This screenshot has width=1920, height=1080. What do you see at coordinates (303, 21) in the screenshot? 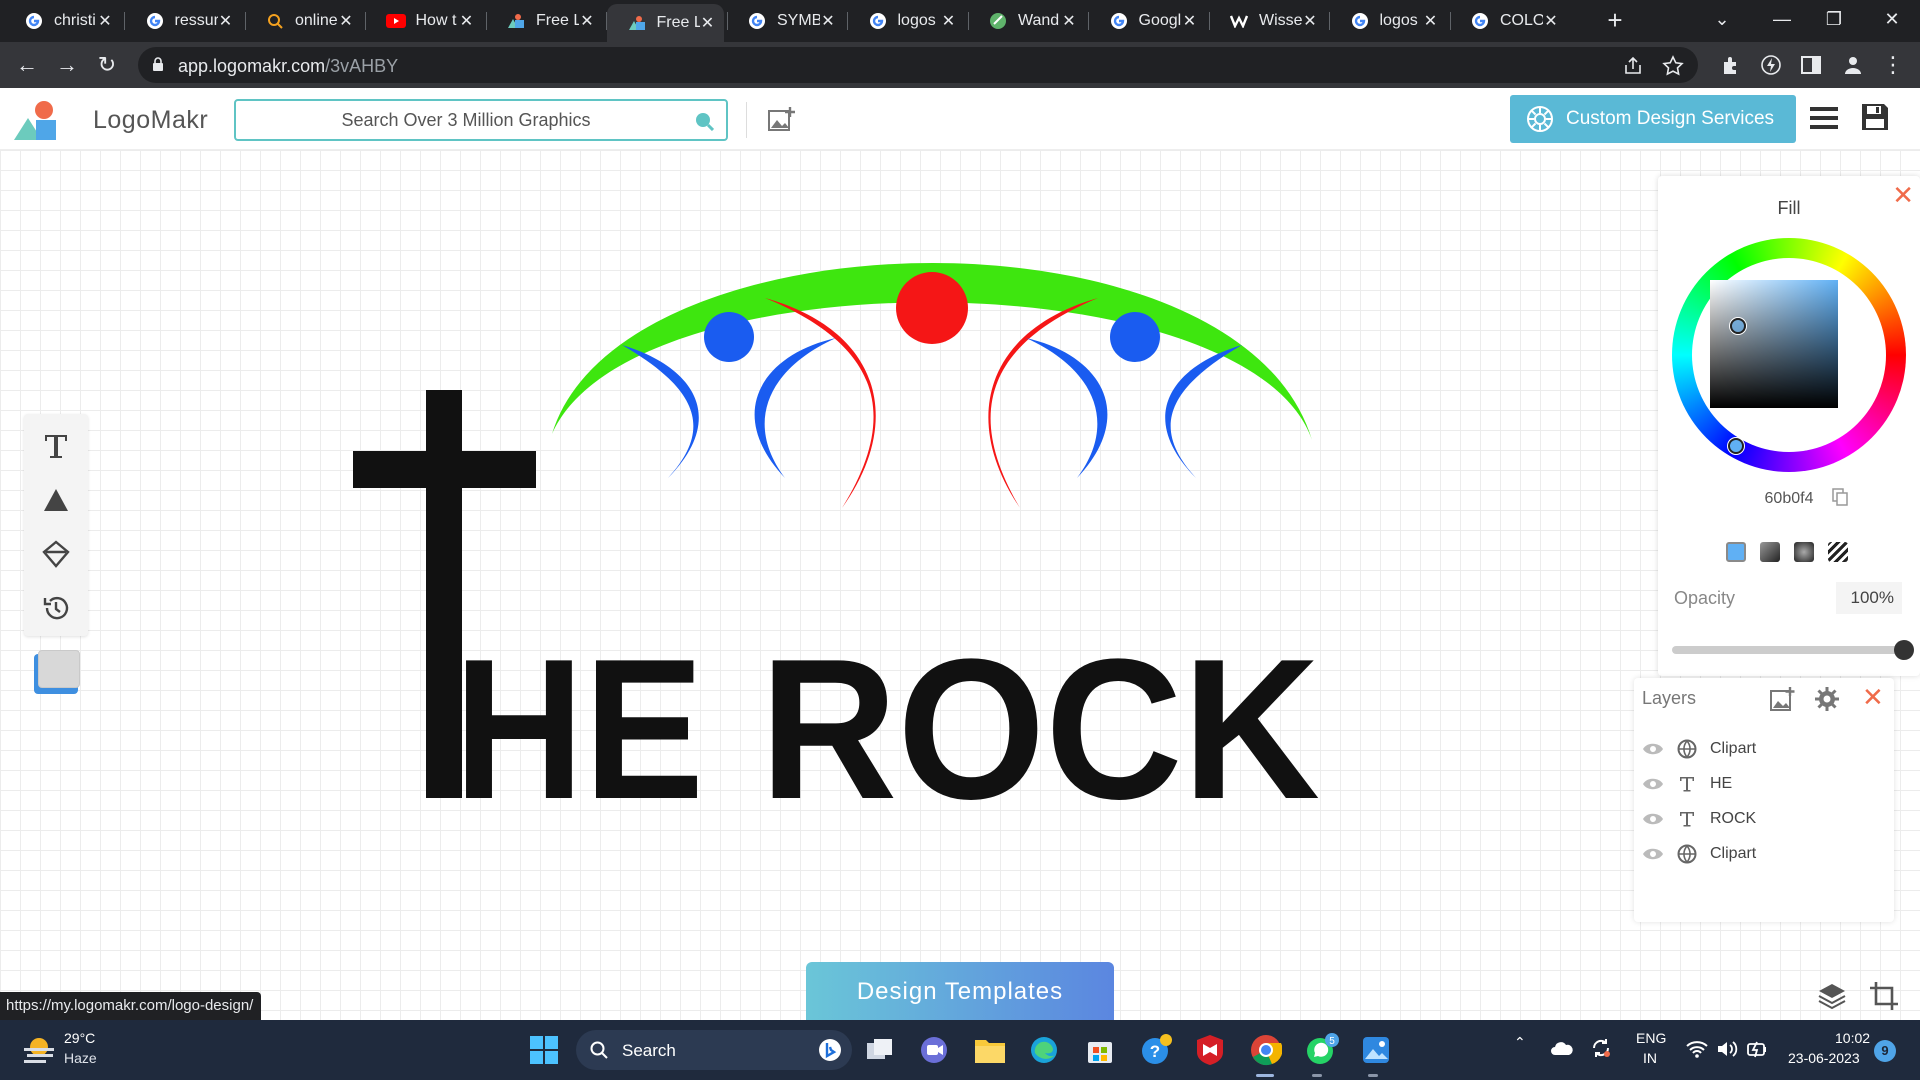
I see `browser-tab: online ✕` at bounding box center [303, 21].